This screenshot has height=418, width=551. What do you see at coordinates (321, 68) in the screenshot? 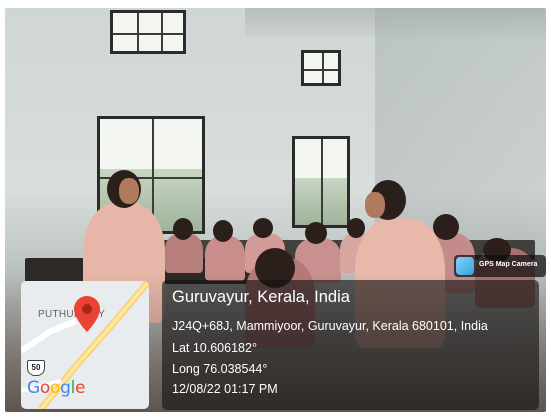
I see `upper-window-right` at bounding box center [321, 68].